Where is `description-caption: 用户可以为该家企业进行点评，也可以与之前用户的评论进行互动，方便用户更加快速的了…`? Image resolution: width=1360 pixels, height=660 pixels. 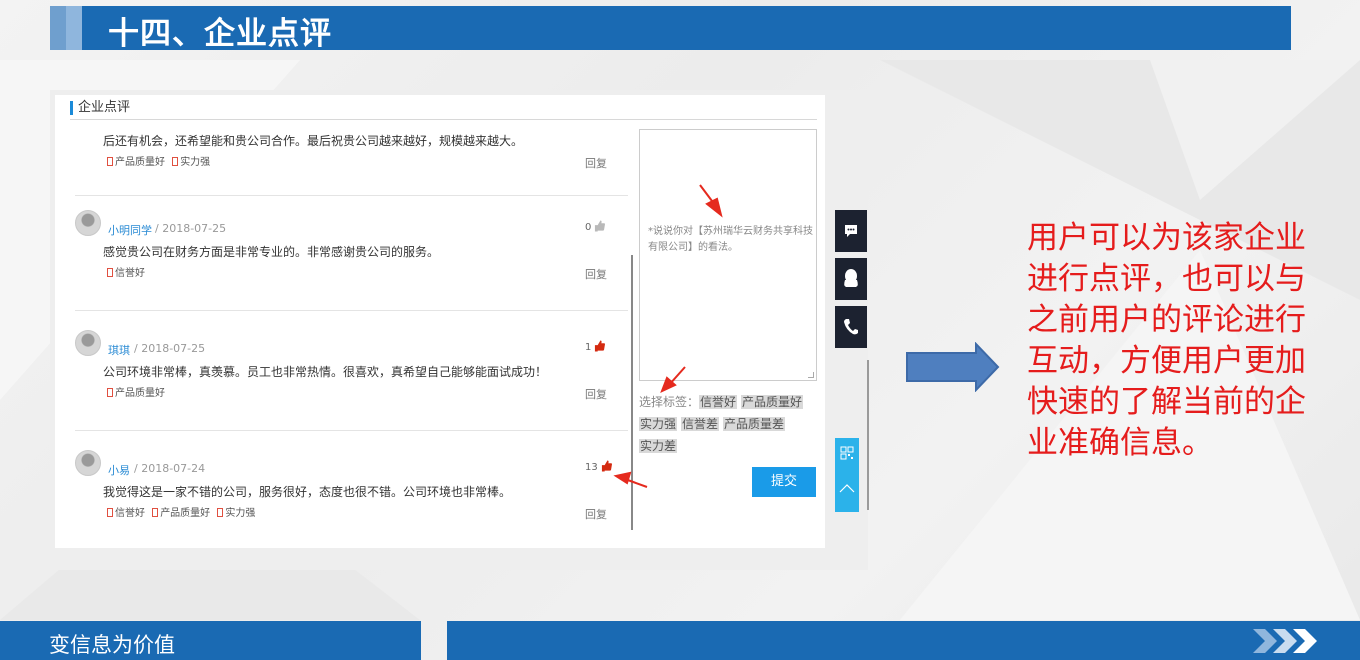 description-caption: 用户可以为该家企业进行点评，也可以与之前用户的评论进行互动，方便用户更加快速的了… is located at coordinates (1166, 340).